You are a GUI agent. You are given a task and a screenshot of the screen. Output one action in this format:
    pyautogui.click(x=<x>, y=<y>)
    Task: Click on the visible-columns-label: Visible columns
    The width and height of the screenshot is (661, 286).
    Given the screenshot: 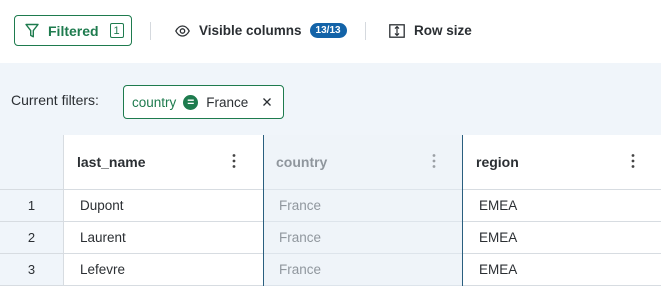 What is the action you would take?
    pyautogui.click(x=250, y=30)
    